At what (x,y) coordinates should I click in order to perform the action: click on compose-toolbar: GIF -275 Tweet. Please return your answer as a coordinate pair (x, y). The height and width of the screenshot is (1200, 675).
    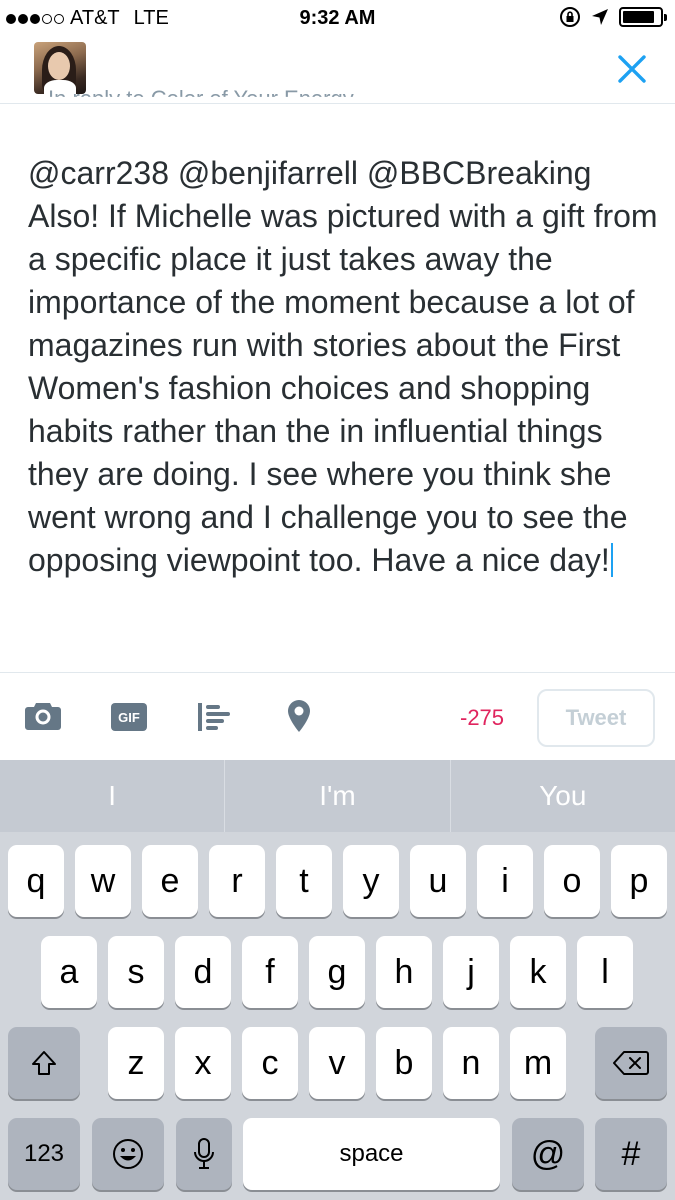
    Looking at the image, I should click on (337, 716).